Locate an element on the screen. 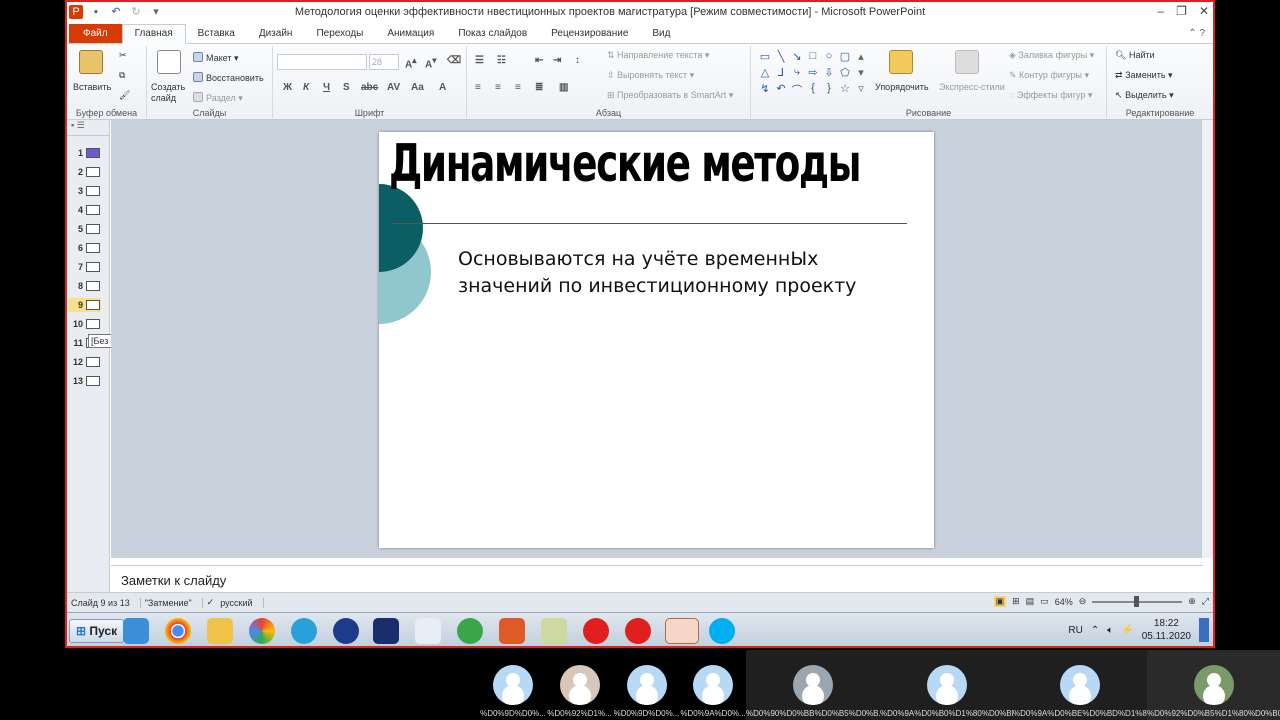 The image size is (1280, 720). bullets-icon: ☰ is located at coordinates (479, 60).